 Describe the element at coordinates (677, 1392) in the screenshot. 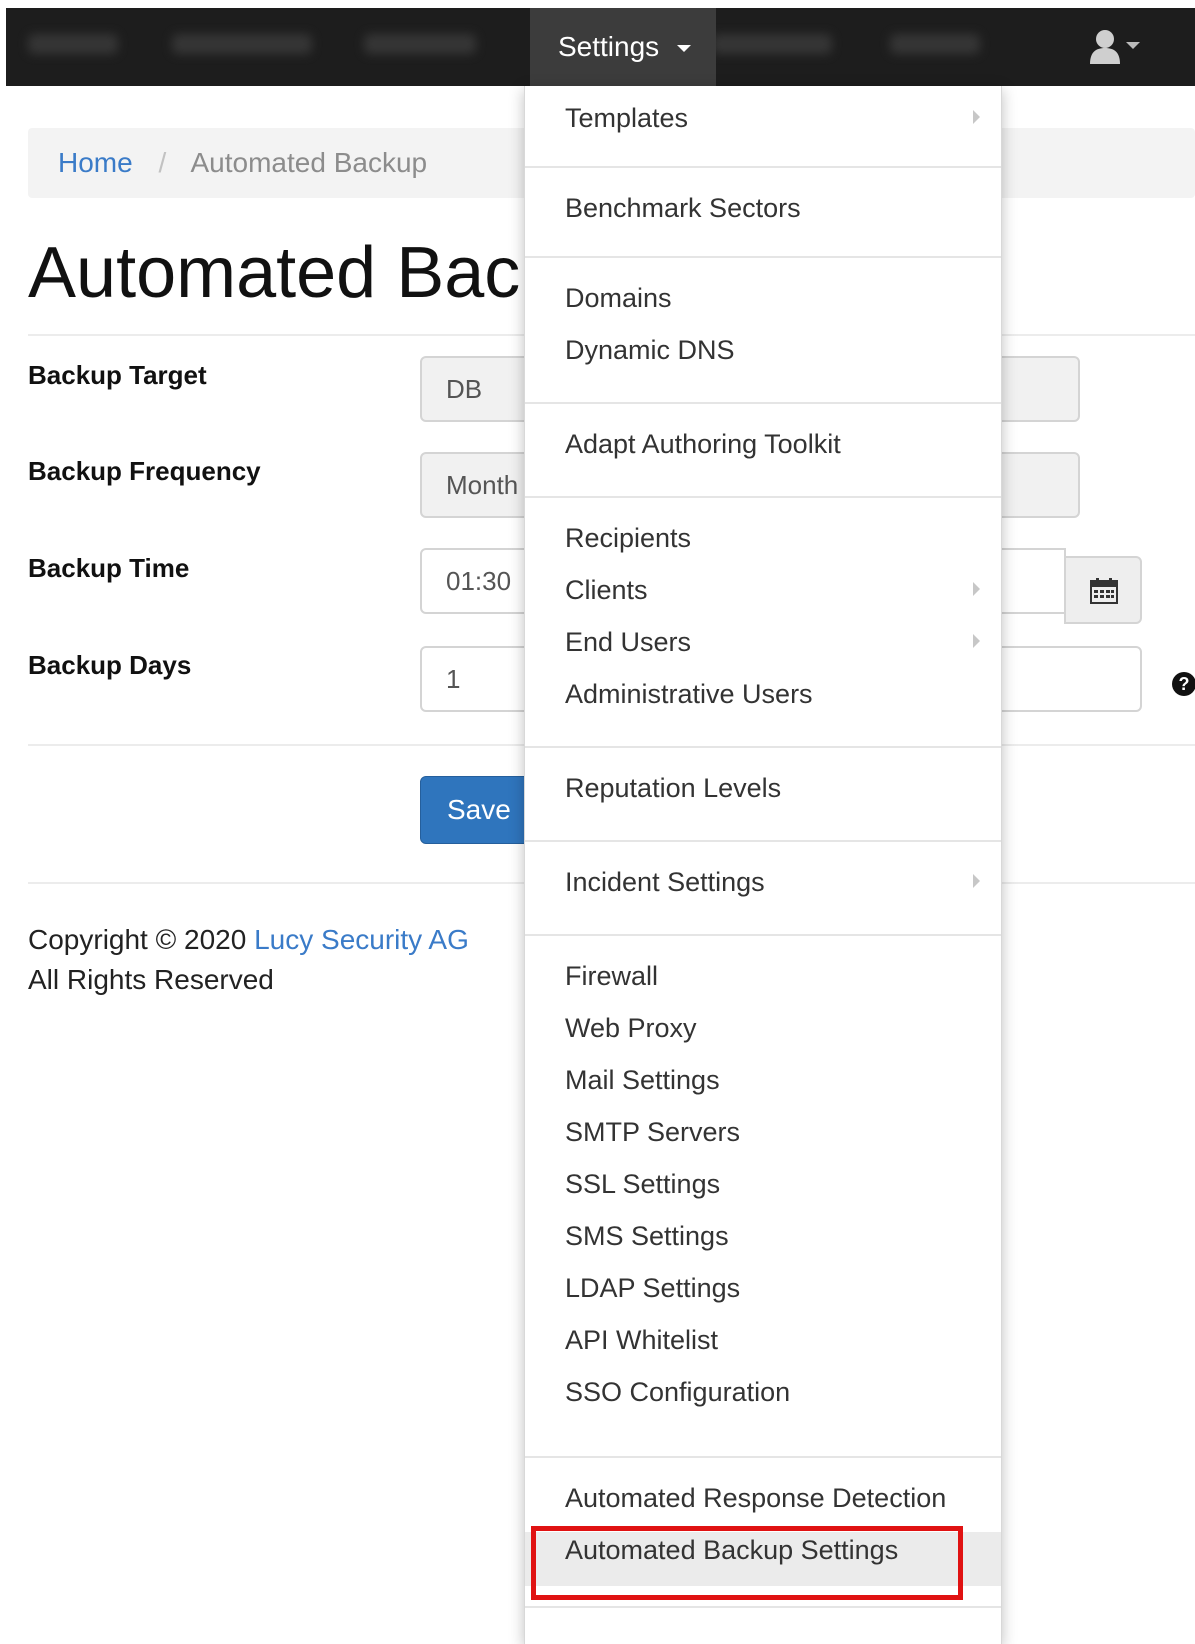

I see `menu-item-sso-configuration: SSO Configuration` at that location.